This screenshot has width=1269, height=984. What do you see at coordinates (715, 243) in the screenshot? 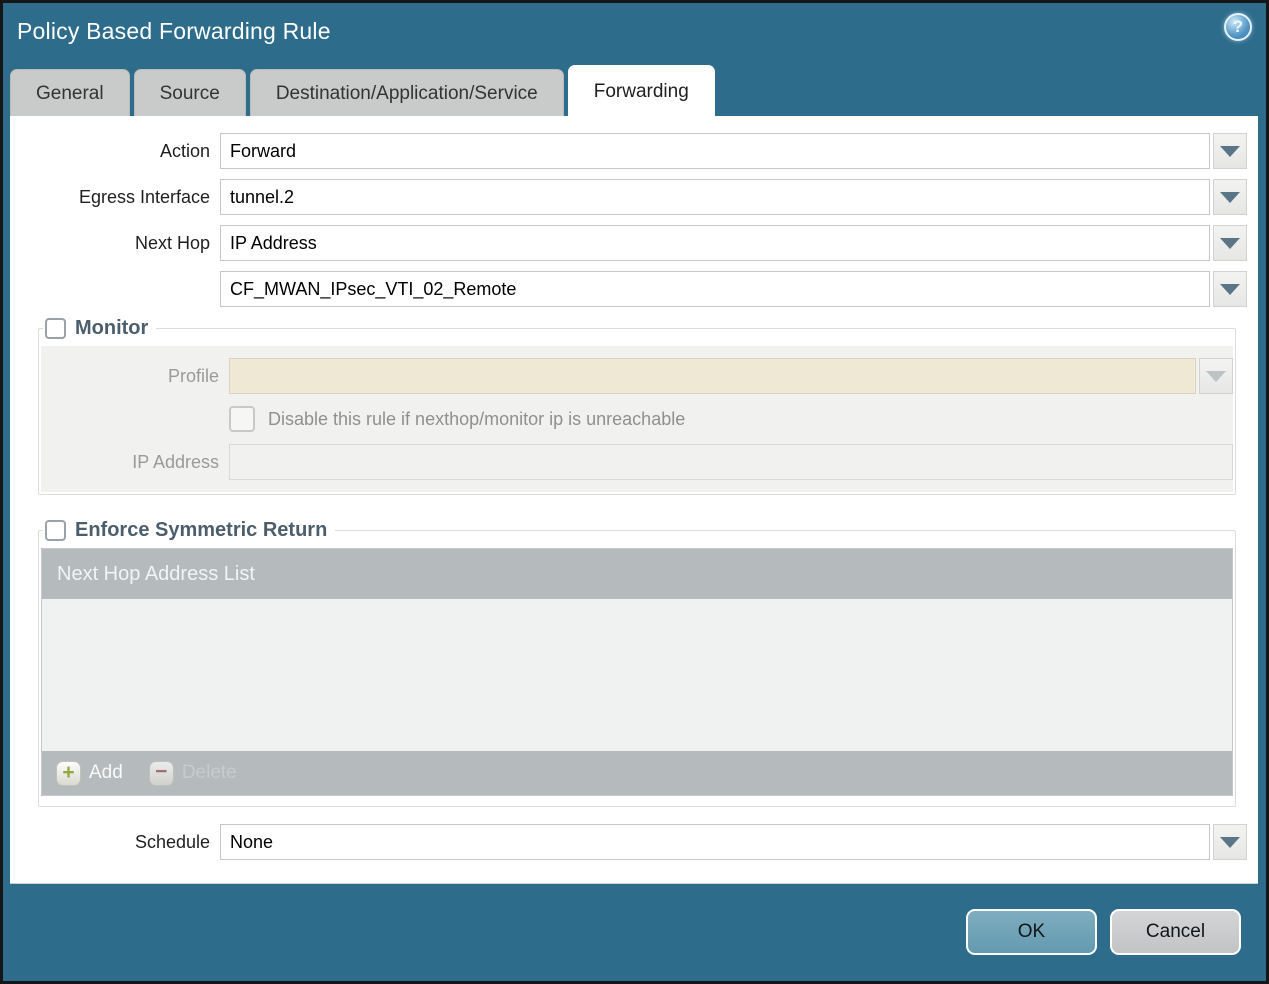
I see `next-hop-type-select: IP Address` at bounding box center [715, 243].